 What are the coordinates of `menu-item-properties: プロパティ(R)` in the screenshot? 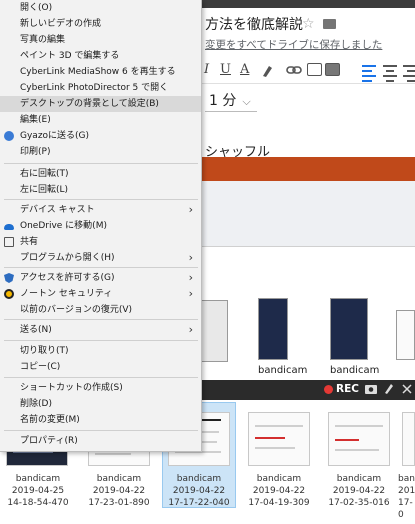 It's located at (100, 441).